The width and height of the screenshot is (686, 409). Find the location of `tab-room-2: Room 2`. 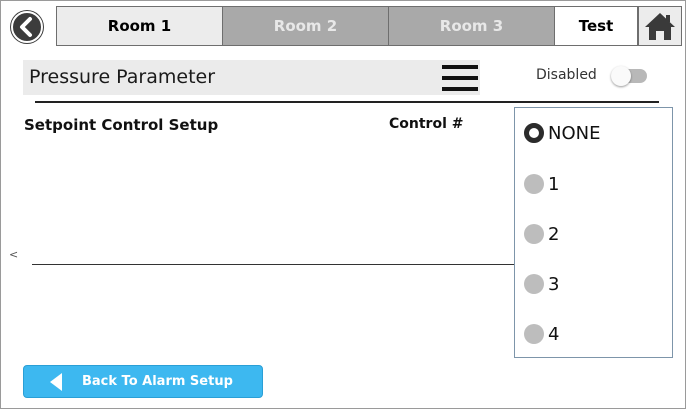

tab-room-2: Room 2 is located at coordinates (305, 26).